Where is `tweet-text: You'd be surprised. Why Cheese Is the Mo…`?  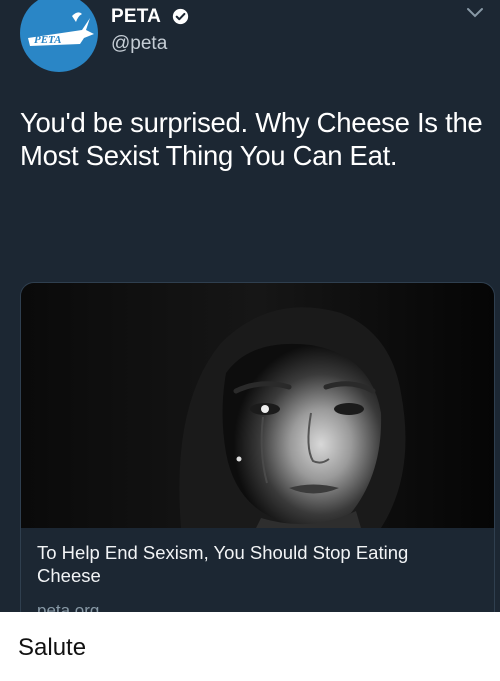 tweet-text: You'd be surprised. Why Cheese Is the Mo… is located at coordinates (251, 139).